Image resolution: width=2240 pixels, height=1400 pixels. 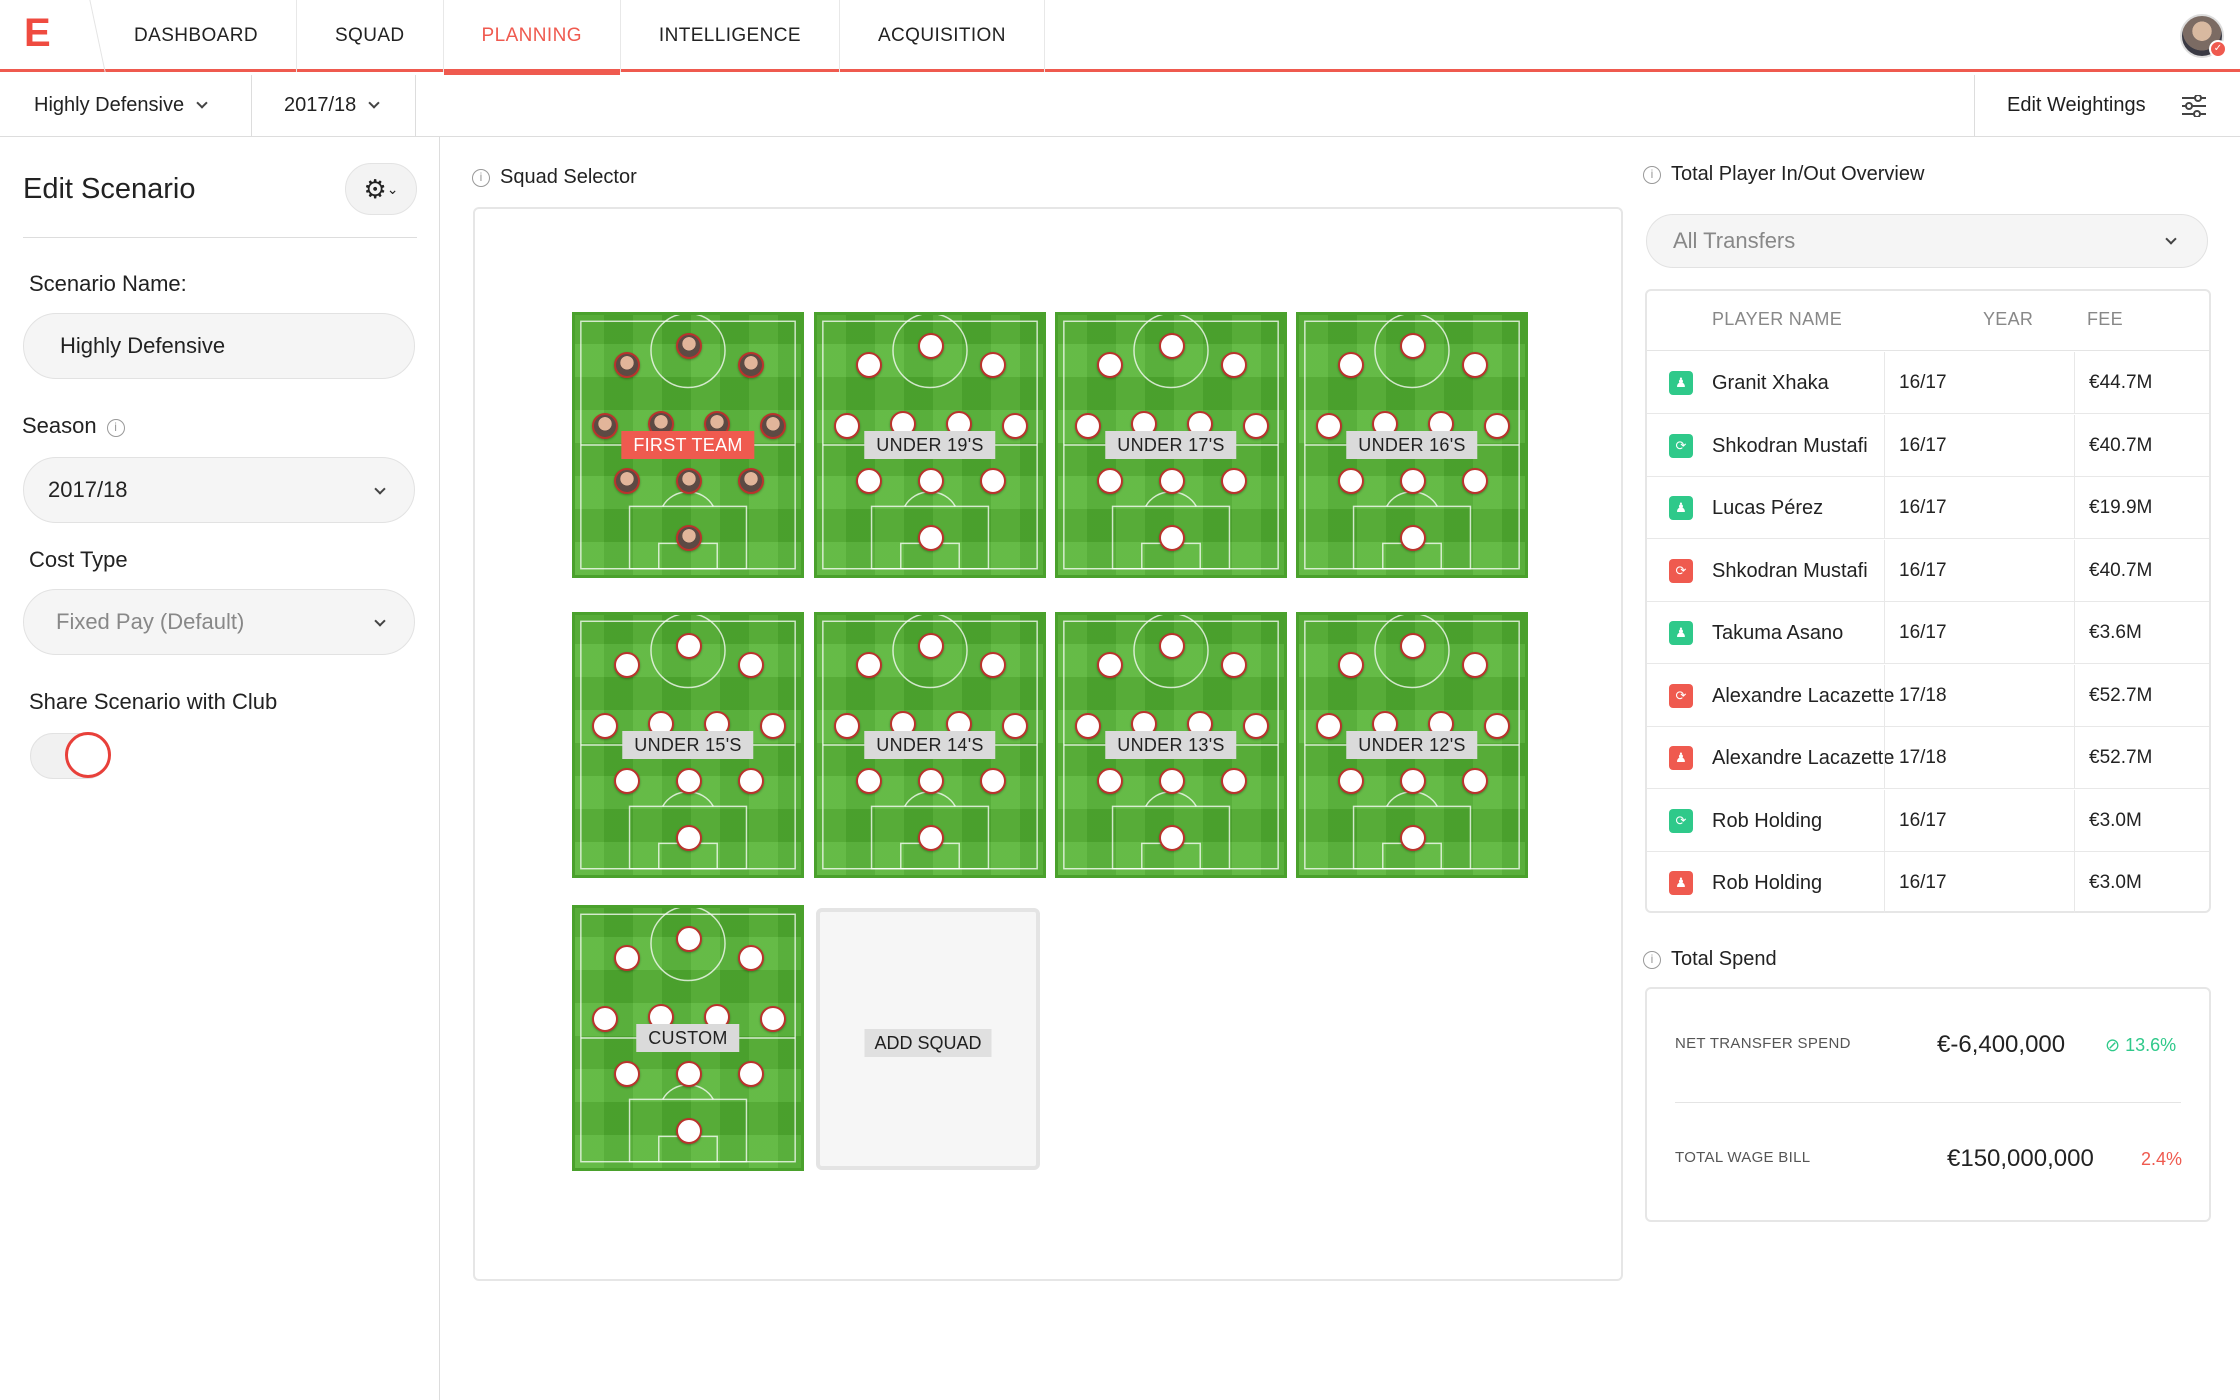 I want to click on player-name: Takuma Asano, so click(x=1777, y=633).